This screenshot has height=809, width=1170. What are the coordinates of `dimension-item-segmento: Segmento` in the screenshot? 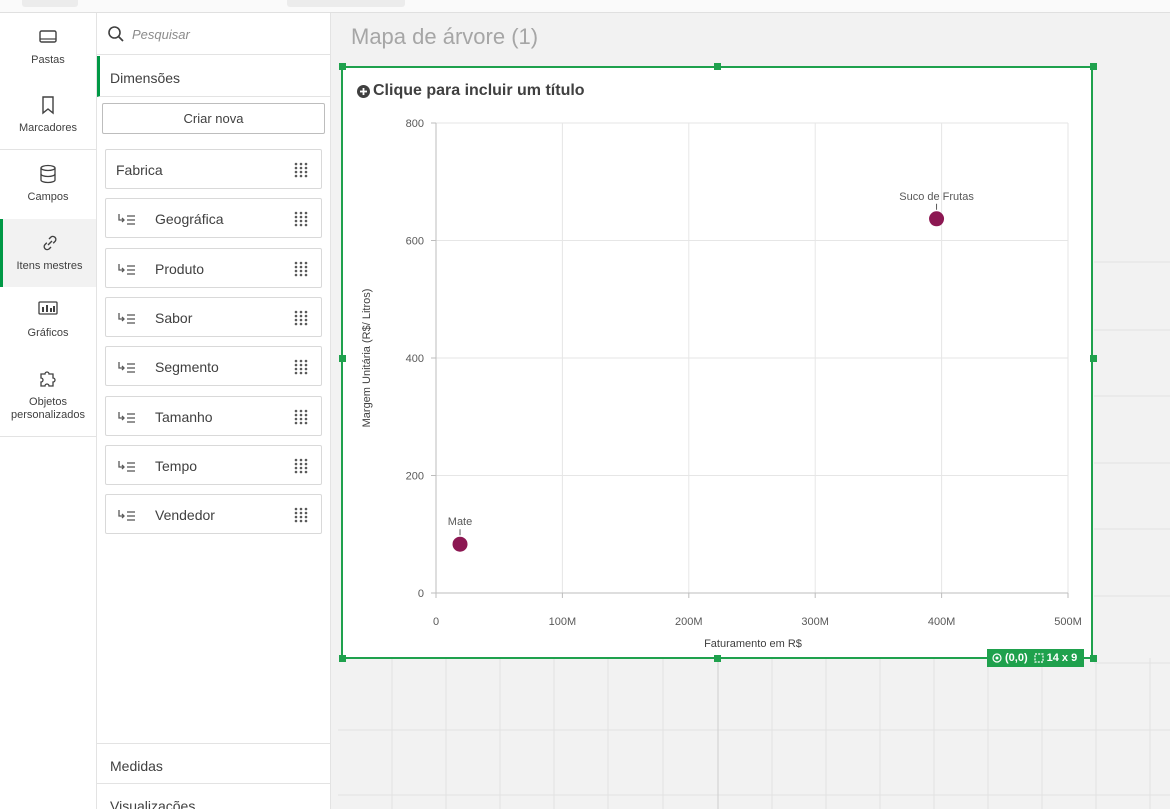 It's located at (213, 366).